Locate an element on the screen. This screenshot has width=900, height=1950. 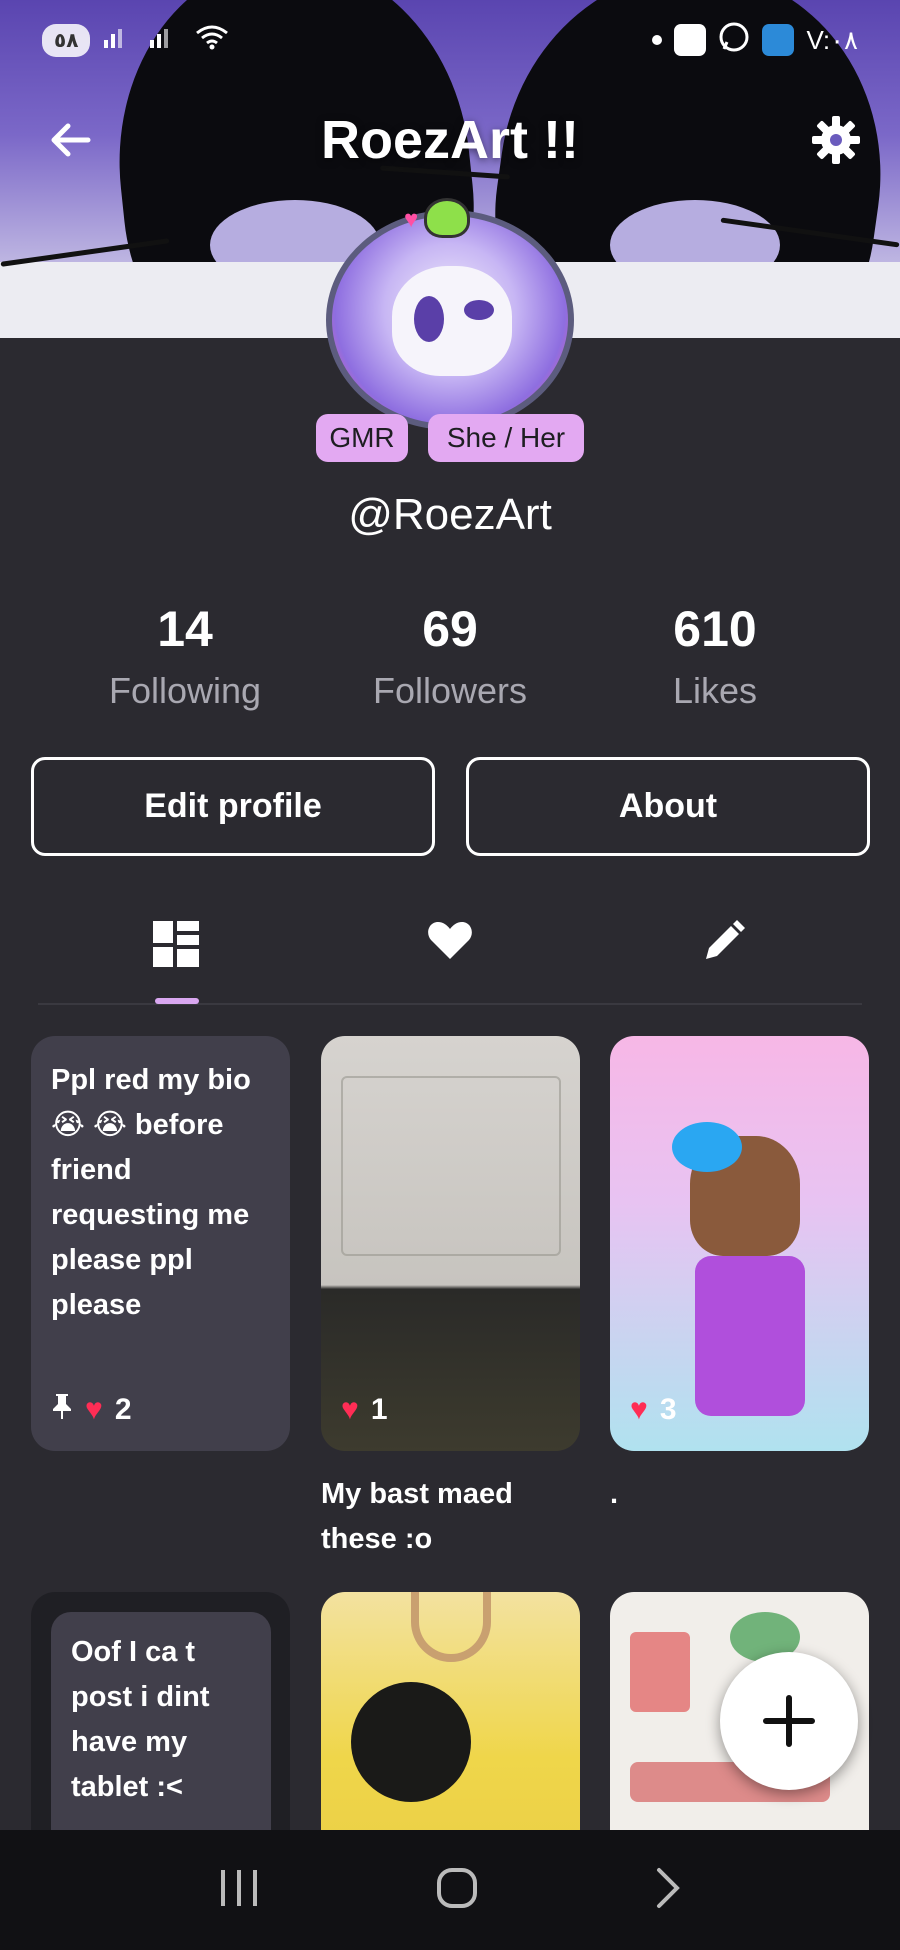
post-card: Oof I ca t post i dint have my tablet :< is located at coordinates (160, 1712).